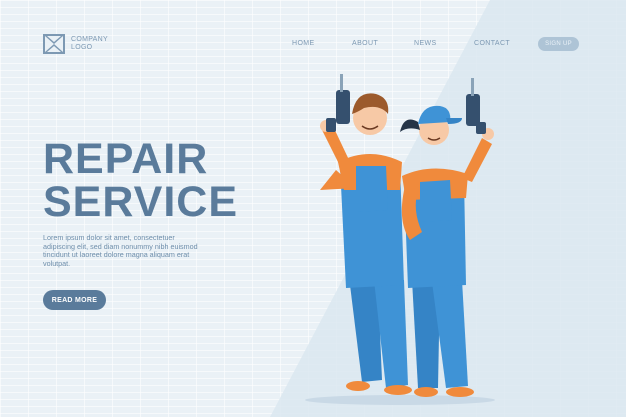 The height and width of the screenshot is (417, 626). I want to click on drill-icon-right, so click(476, 106).